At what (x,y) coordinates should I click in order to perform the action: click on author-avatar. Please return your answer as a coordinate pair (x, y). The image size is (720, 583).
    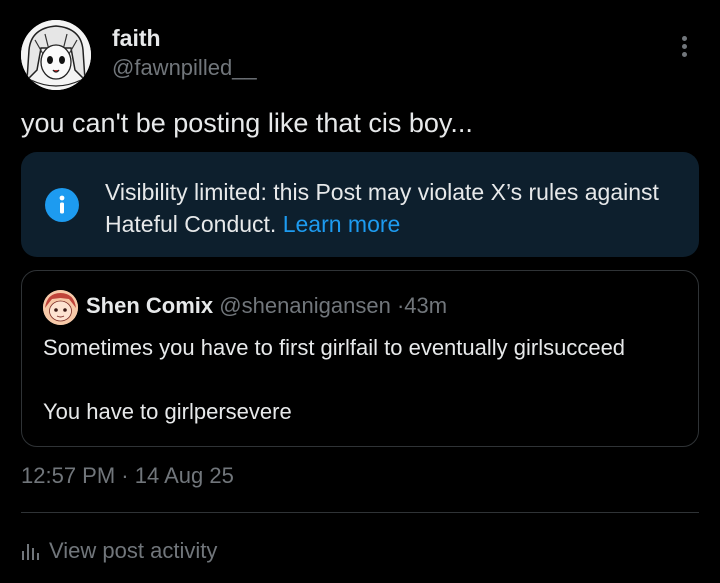
    Looking at the image, I should click on (56, 55).